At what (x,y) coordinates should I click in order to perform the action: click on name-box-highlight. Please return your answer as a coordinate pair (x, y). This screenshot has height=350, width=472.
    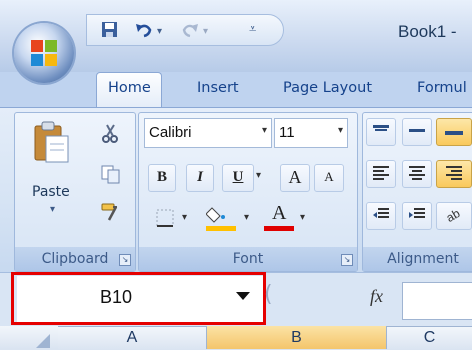
    Looking at the image, I should click on (138, 298).